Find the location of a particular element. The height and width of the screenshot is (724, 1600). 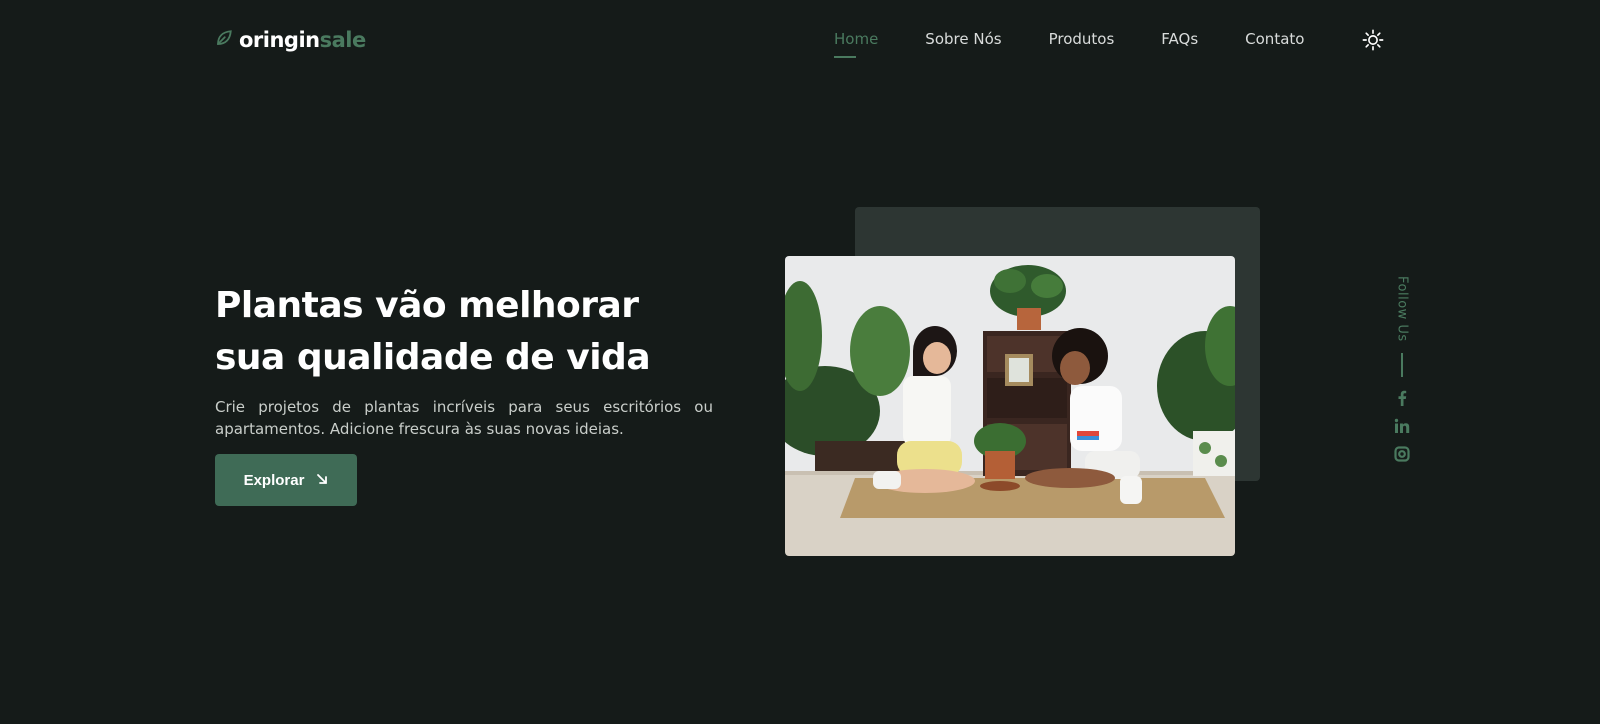

explore-button: Explorar is located at coordinates (286, 480).